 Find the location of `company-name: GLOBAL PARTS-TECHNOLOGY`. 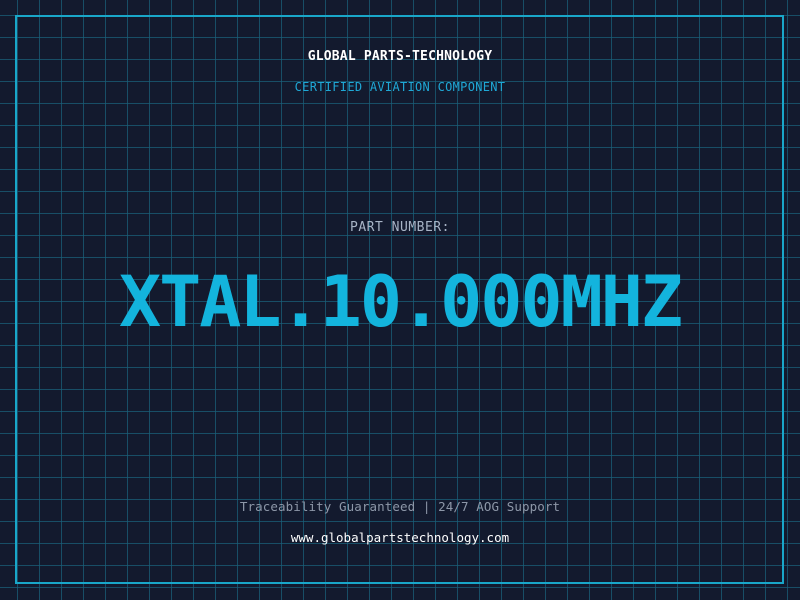

company-name: GLOBAL PARTS-TECHNOLOGY is located at coordinates (400, 56).